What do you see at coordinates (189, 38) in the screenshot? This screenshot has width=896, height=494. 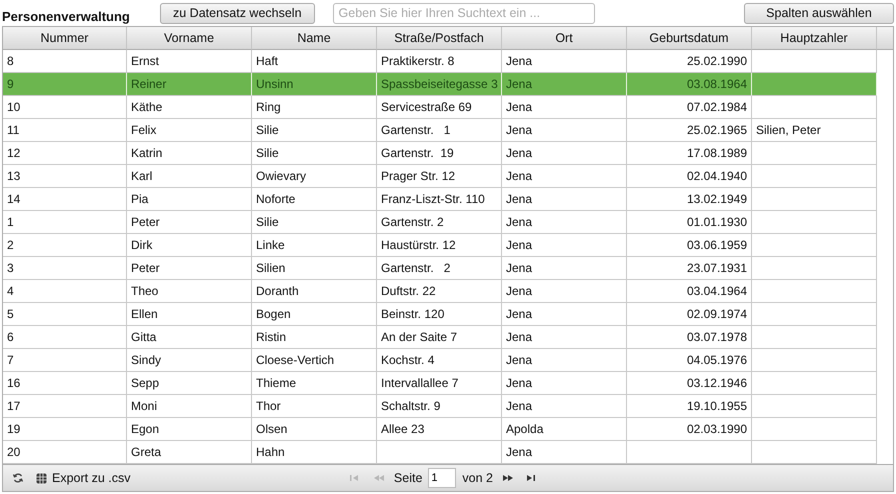 I see `column-header: Vorname` at bounding box center [189, 38].